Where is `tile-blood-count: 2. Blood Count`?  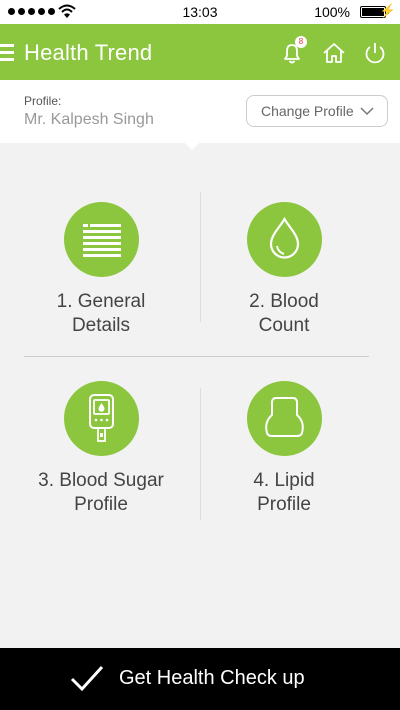
tile-blood-count: 2. Blood Count is located at coordinates (284, 270).